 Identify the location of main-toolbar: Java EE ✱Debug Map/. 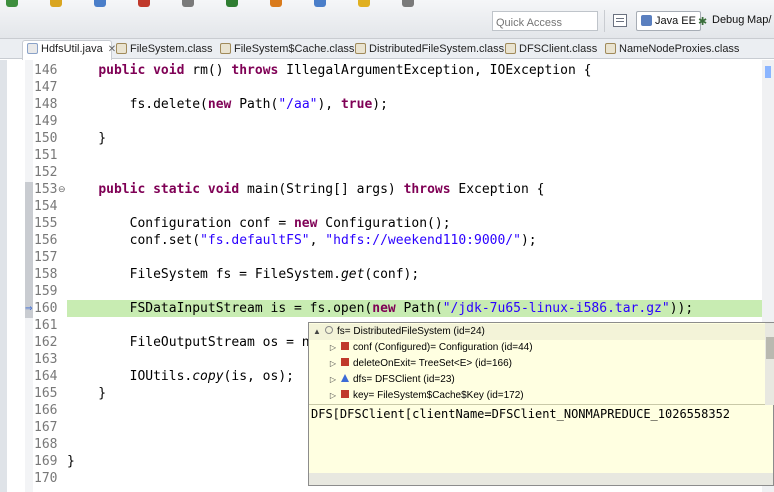
(387, 19).